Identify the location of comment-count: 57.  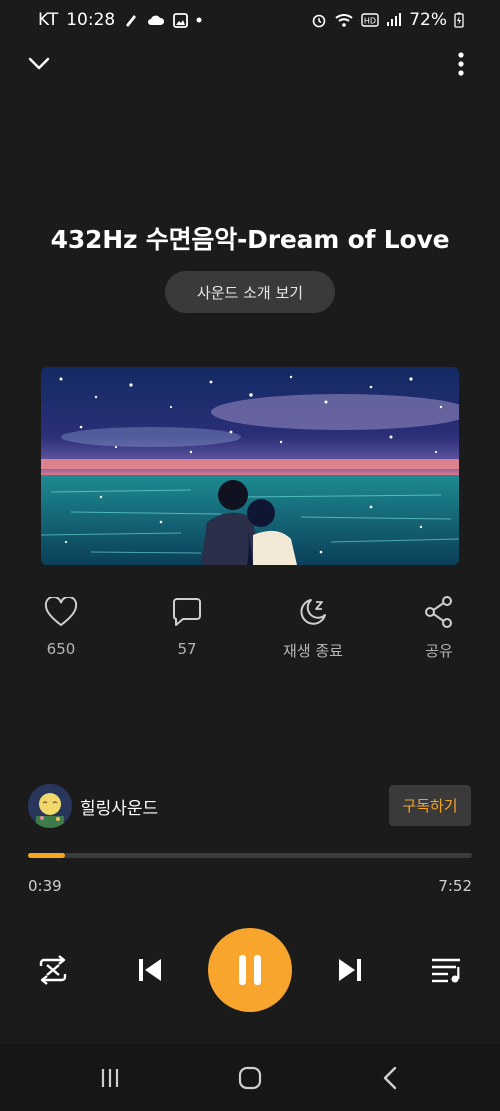
(187, 649).